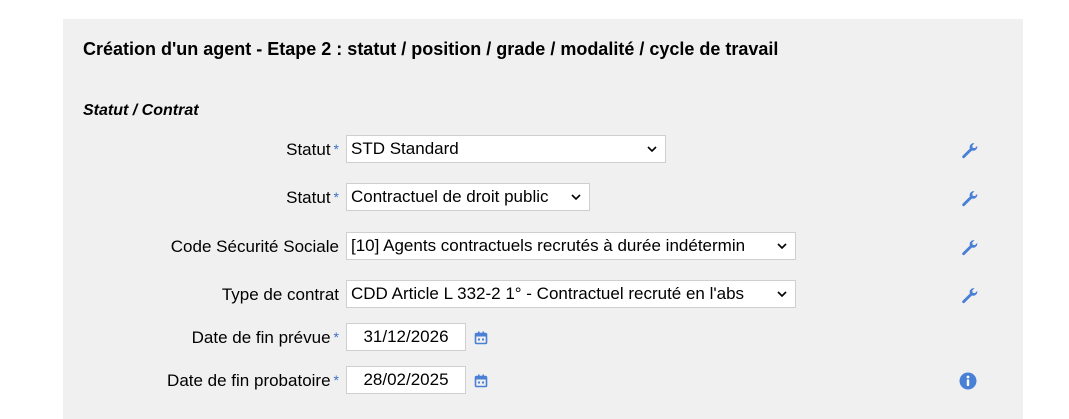  I want to click on type-contrat-label-text: Type de contrat, so click(280, 294).